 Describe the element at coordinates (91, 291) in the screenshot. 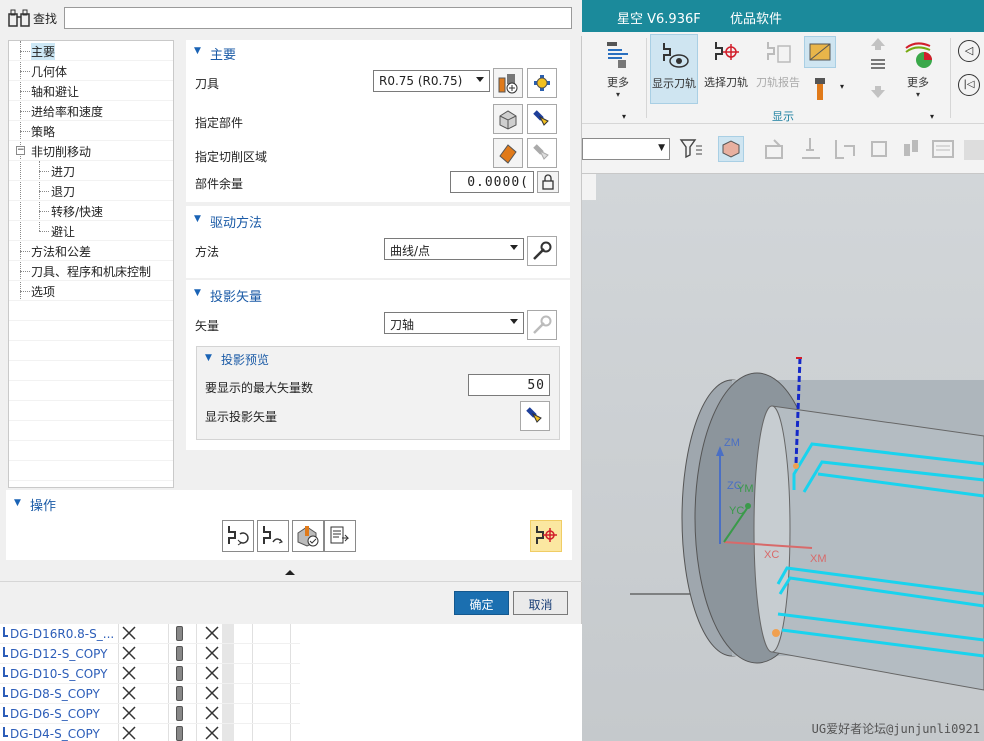

I see `tree-item-options: 选项` at that location.